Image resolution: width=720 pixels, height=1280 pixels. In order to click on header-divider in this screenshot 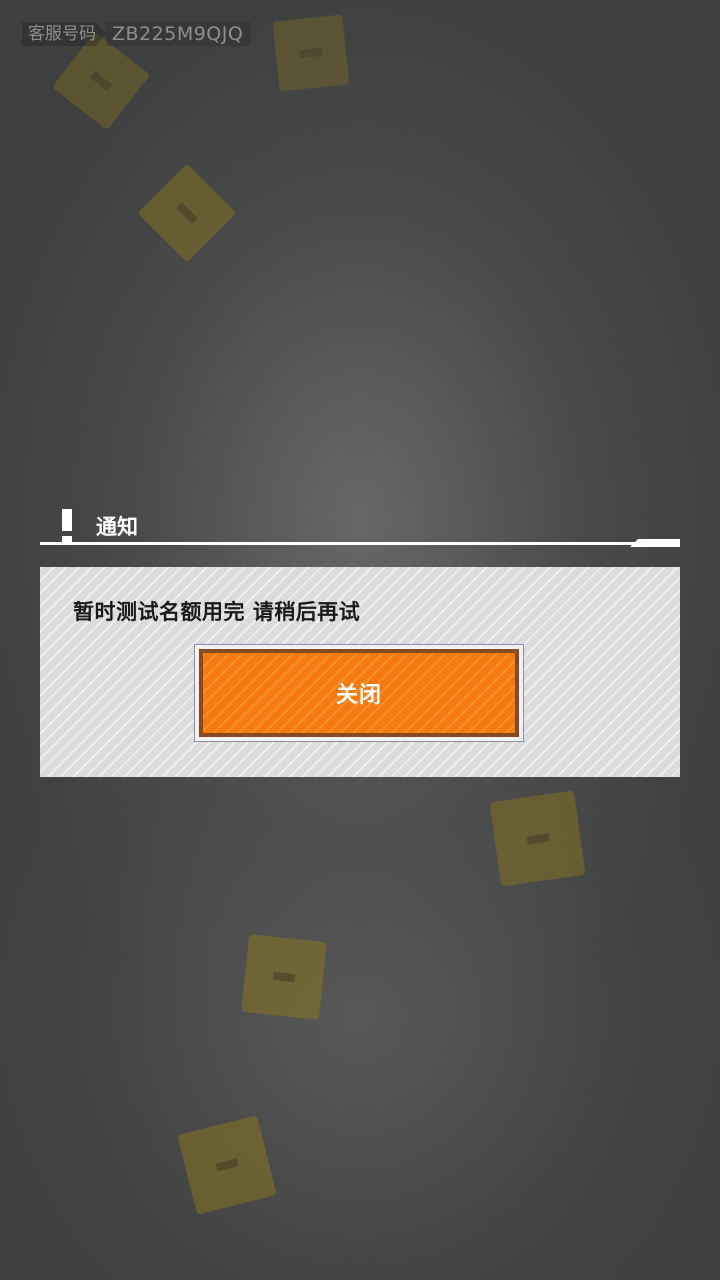, I will do `click(337, 543)`.